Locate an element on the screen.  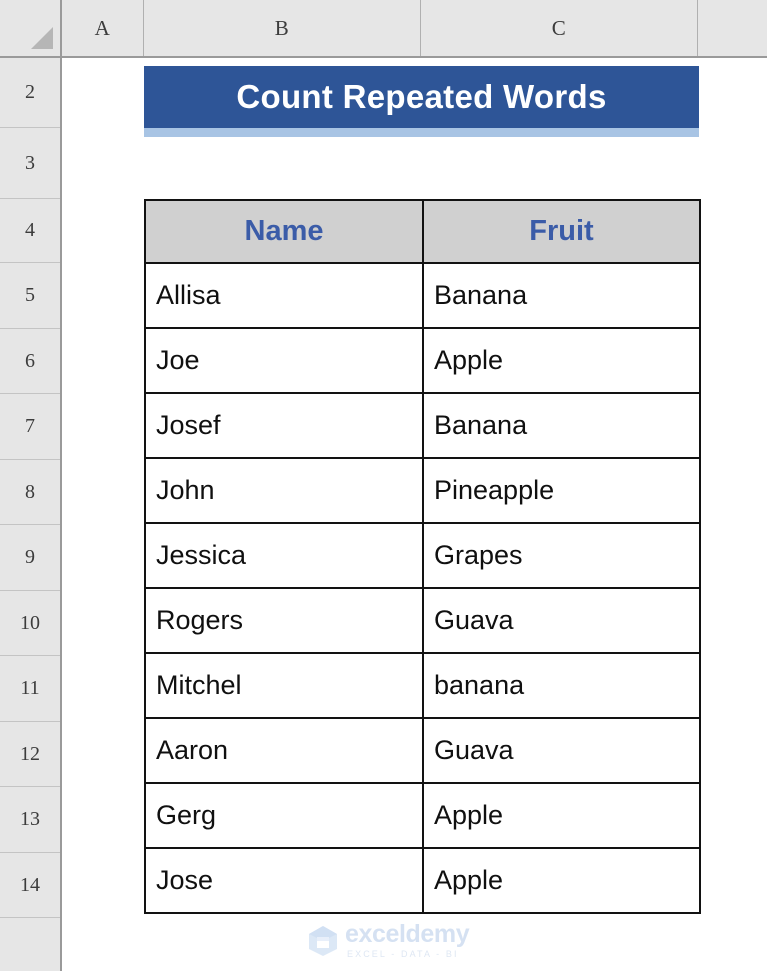
row-header-13: 13 is located at coordinates (30, 820).